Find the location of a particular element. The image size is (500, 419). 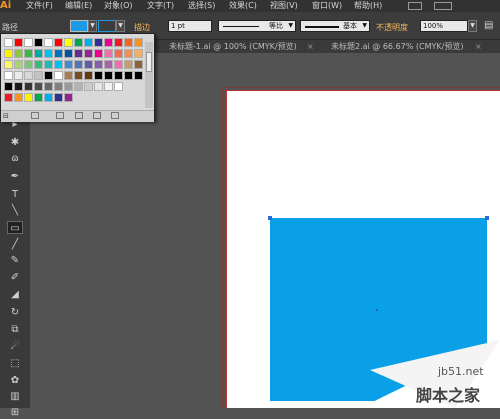

pen-tool-icon: ✒ is located at coordinates (15, 176).